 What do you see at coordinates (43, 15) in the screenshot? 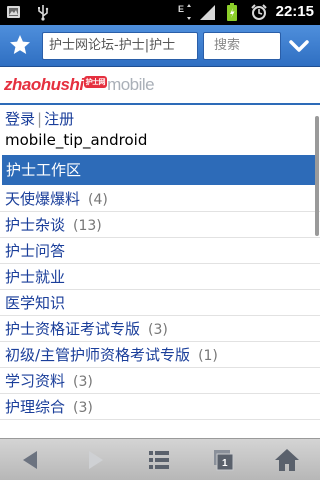
I see `usb-icon` at bounding box center [43, 15].